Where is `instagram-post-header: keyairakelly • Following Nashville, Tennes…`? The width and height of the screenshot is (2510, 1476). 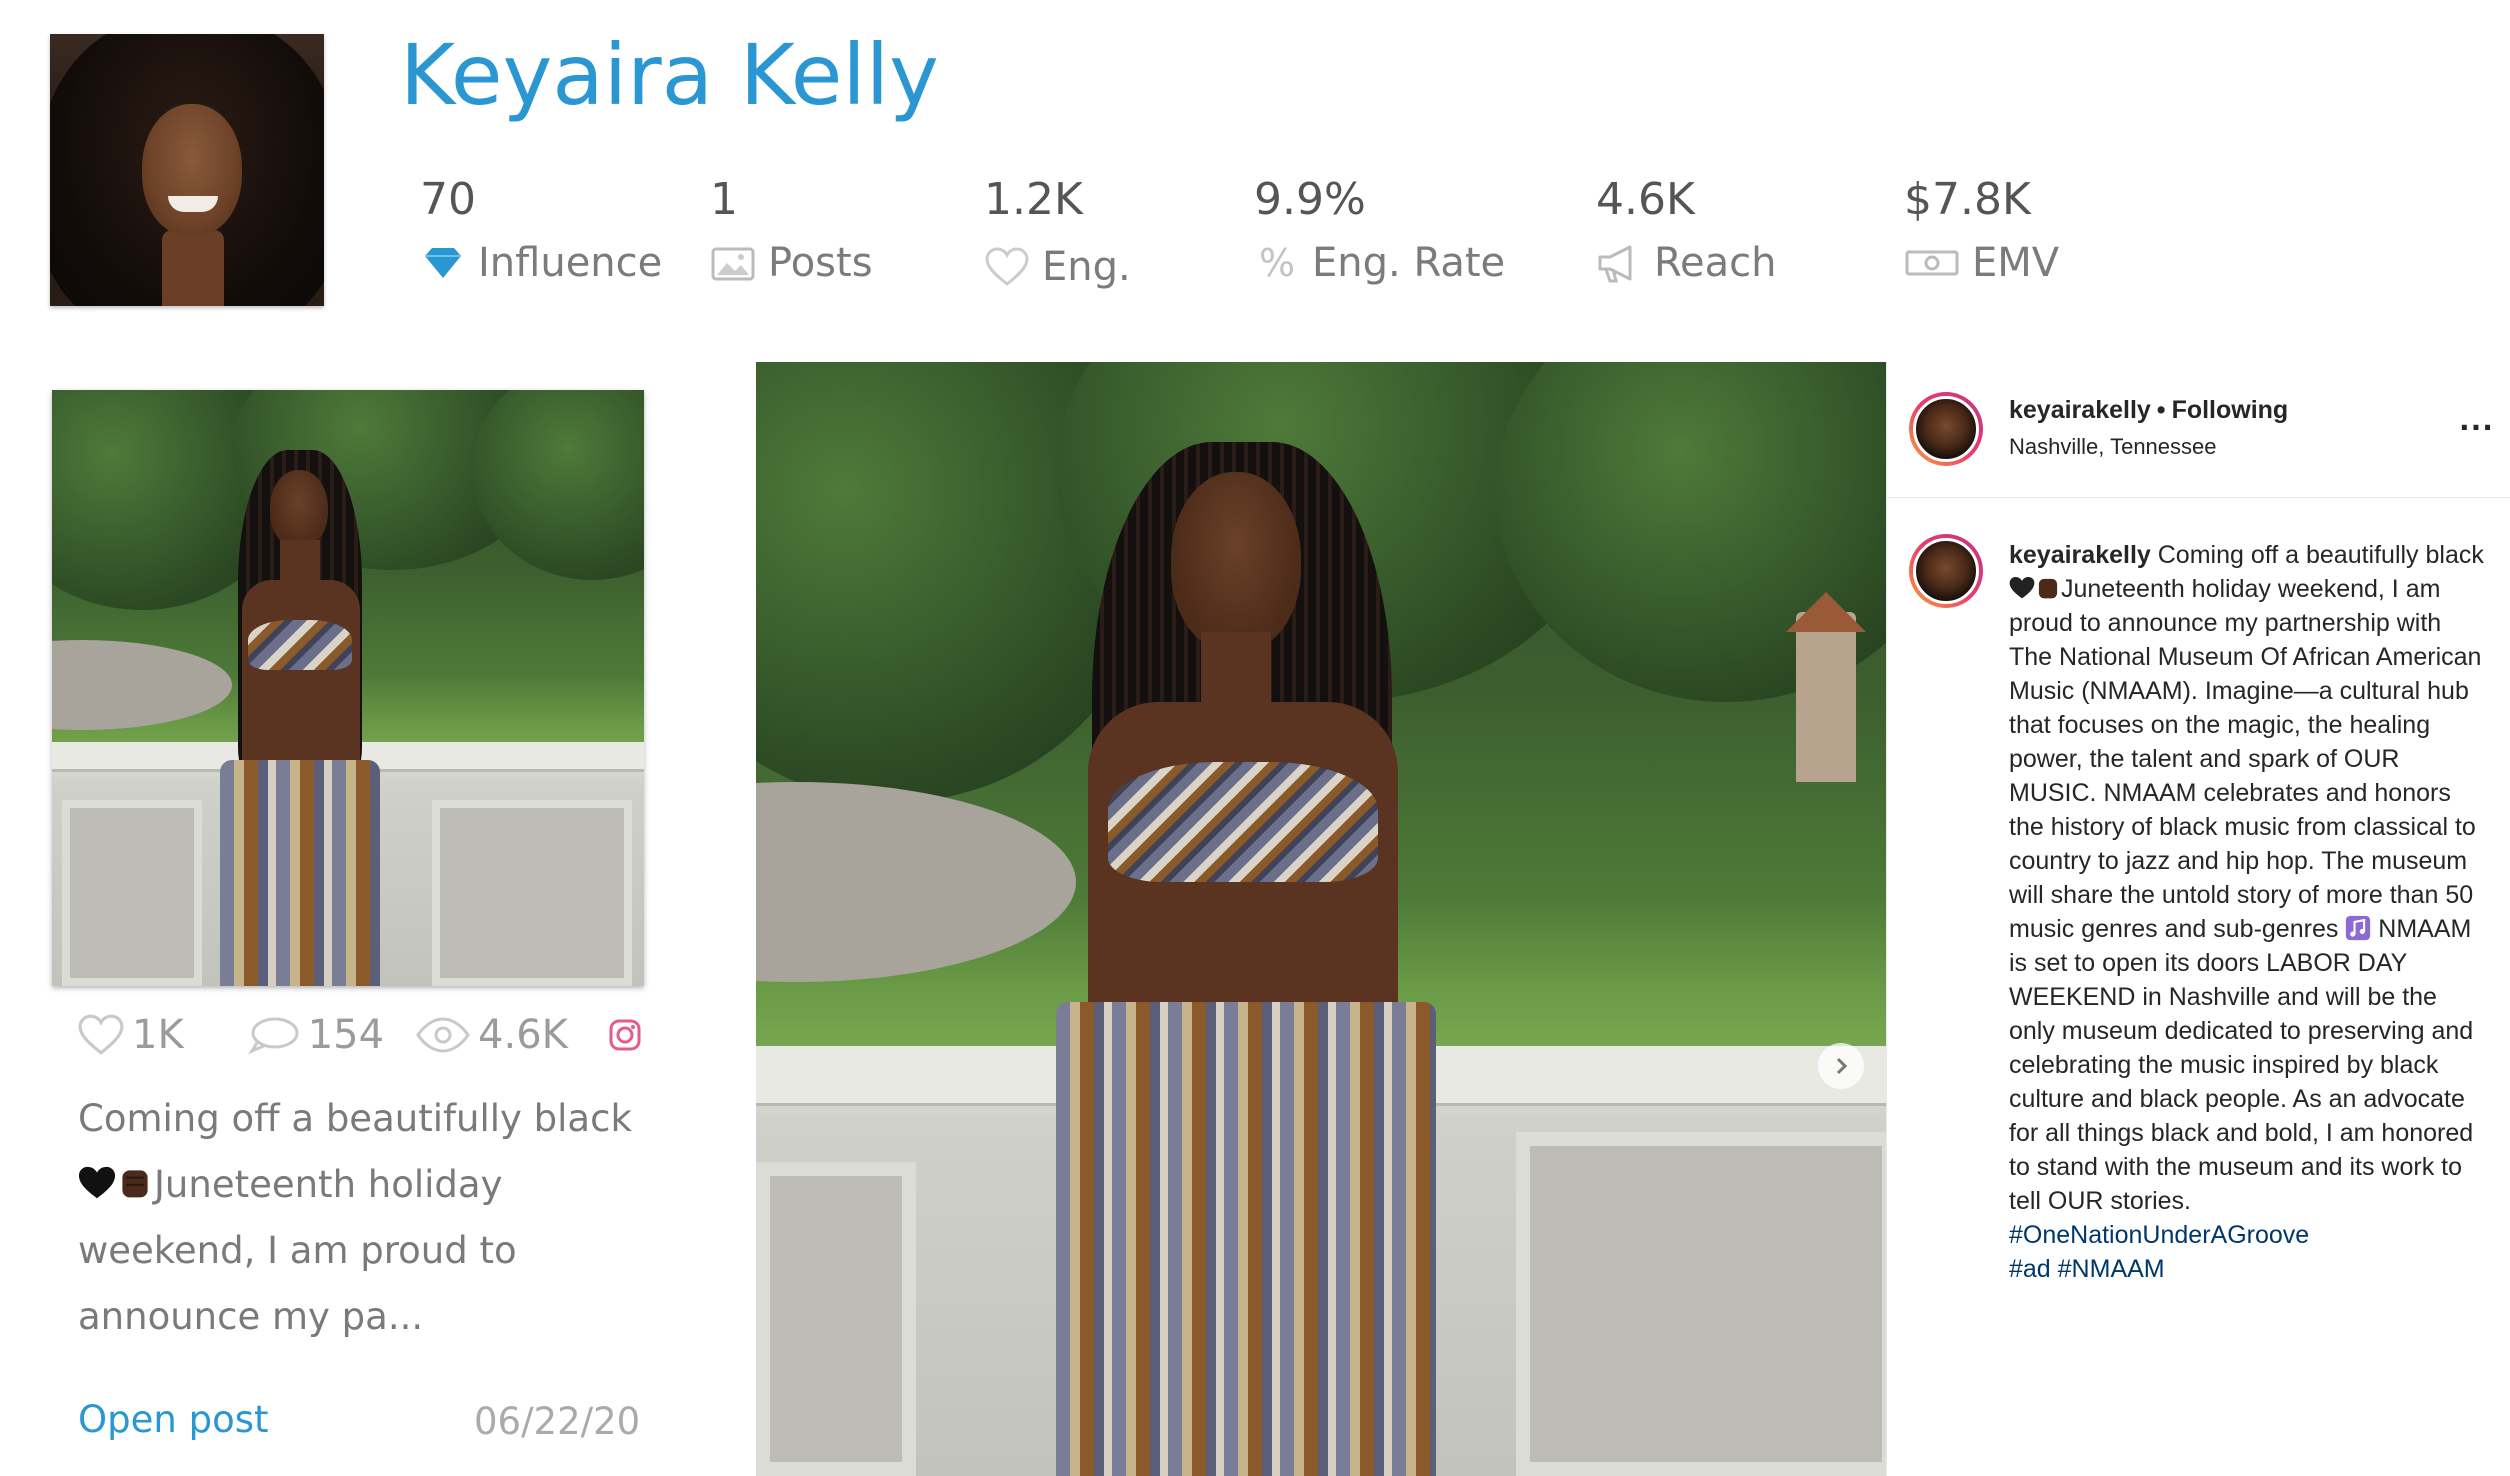
instagram-post-header: keyairakelly • Following Nashville, Tennes… is located at coordinates (2198, 430).